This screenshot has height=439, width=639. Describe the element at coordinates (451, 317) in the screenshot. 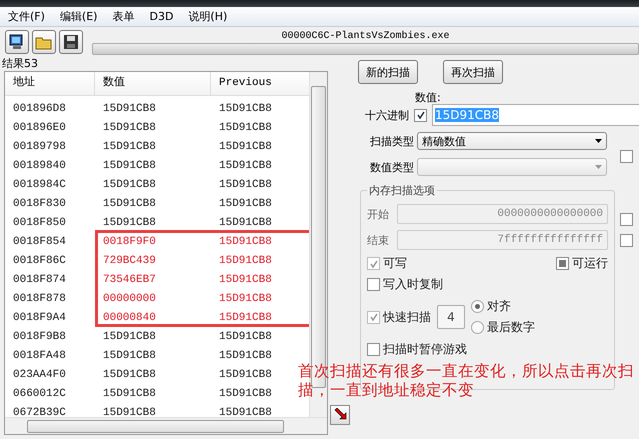

I see `alignment-field: 4` at that location.